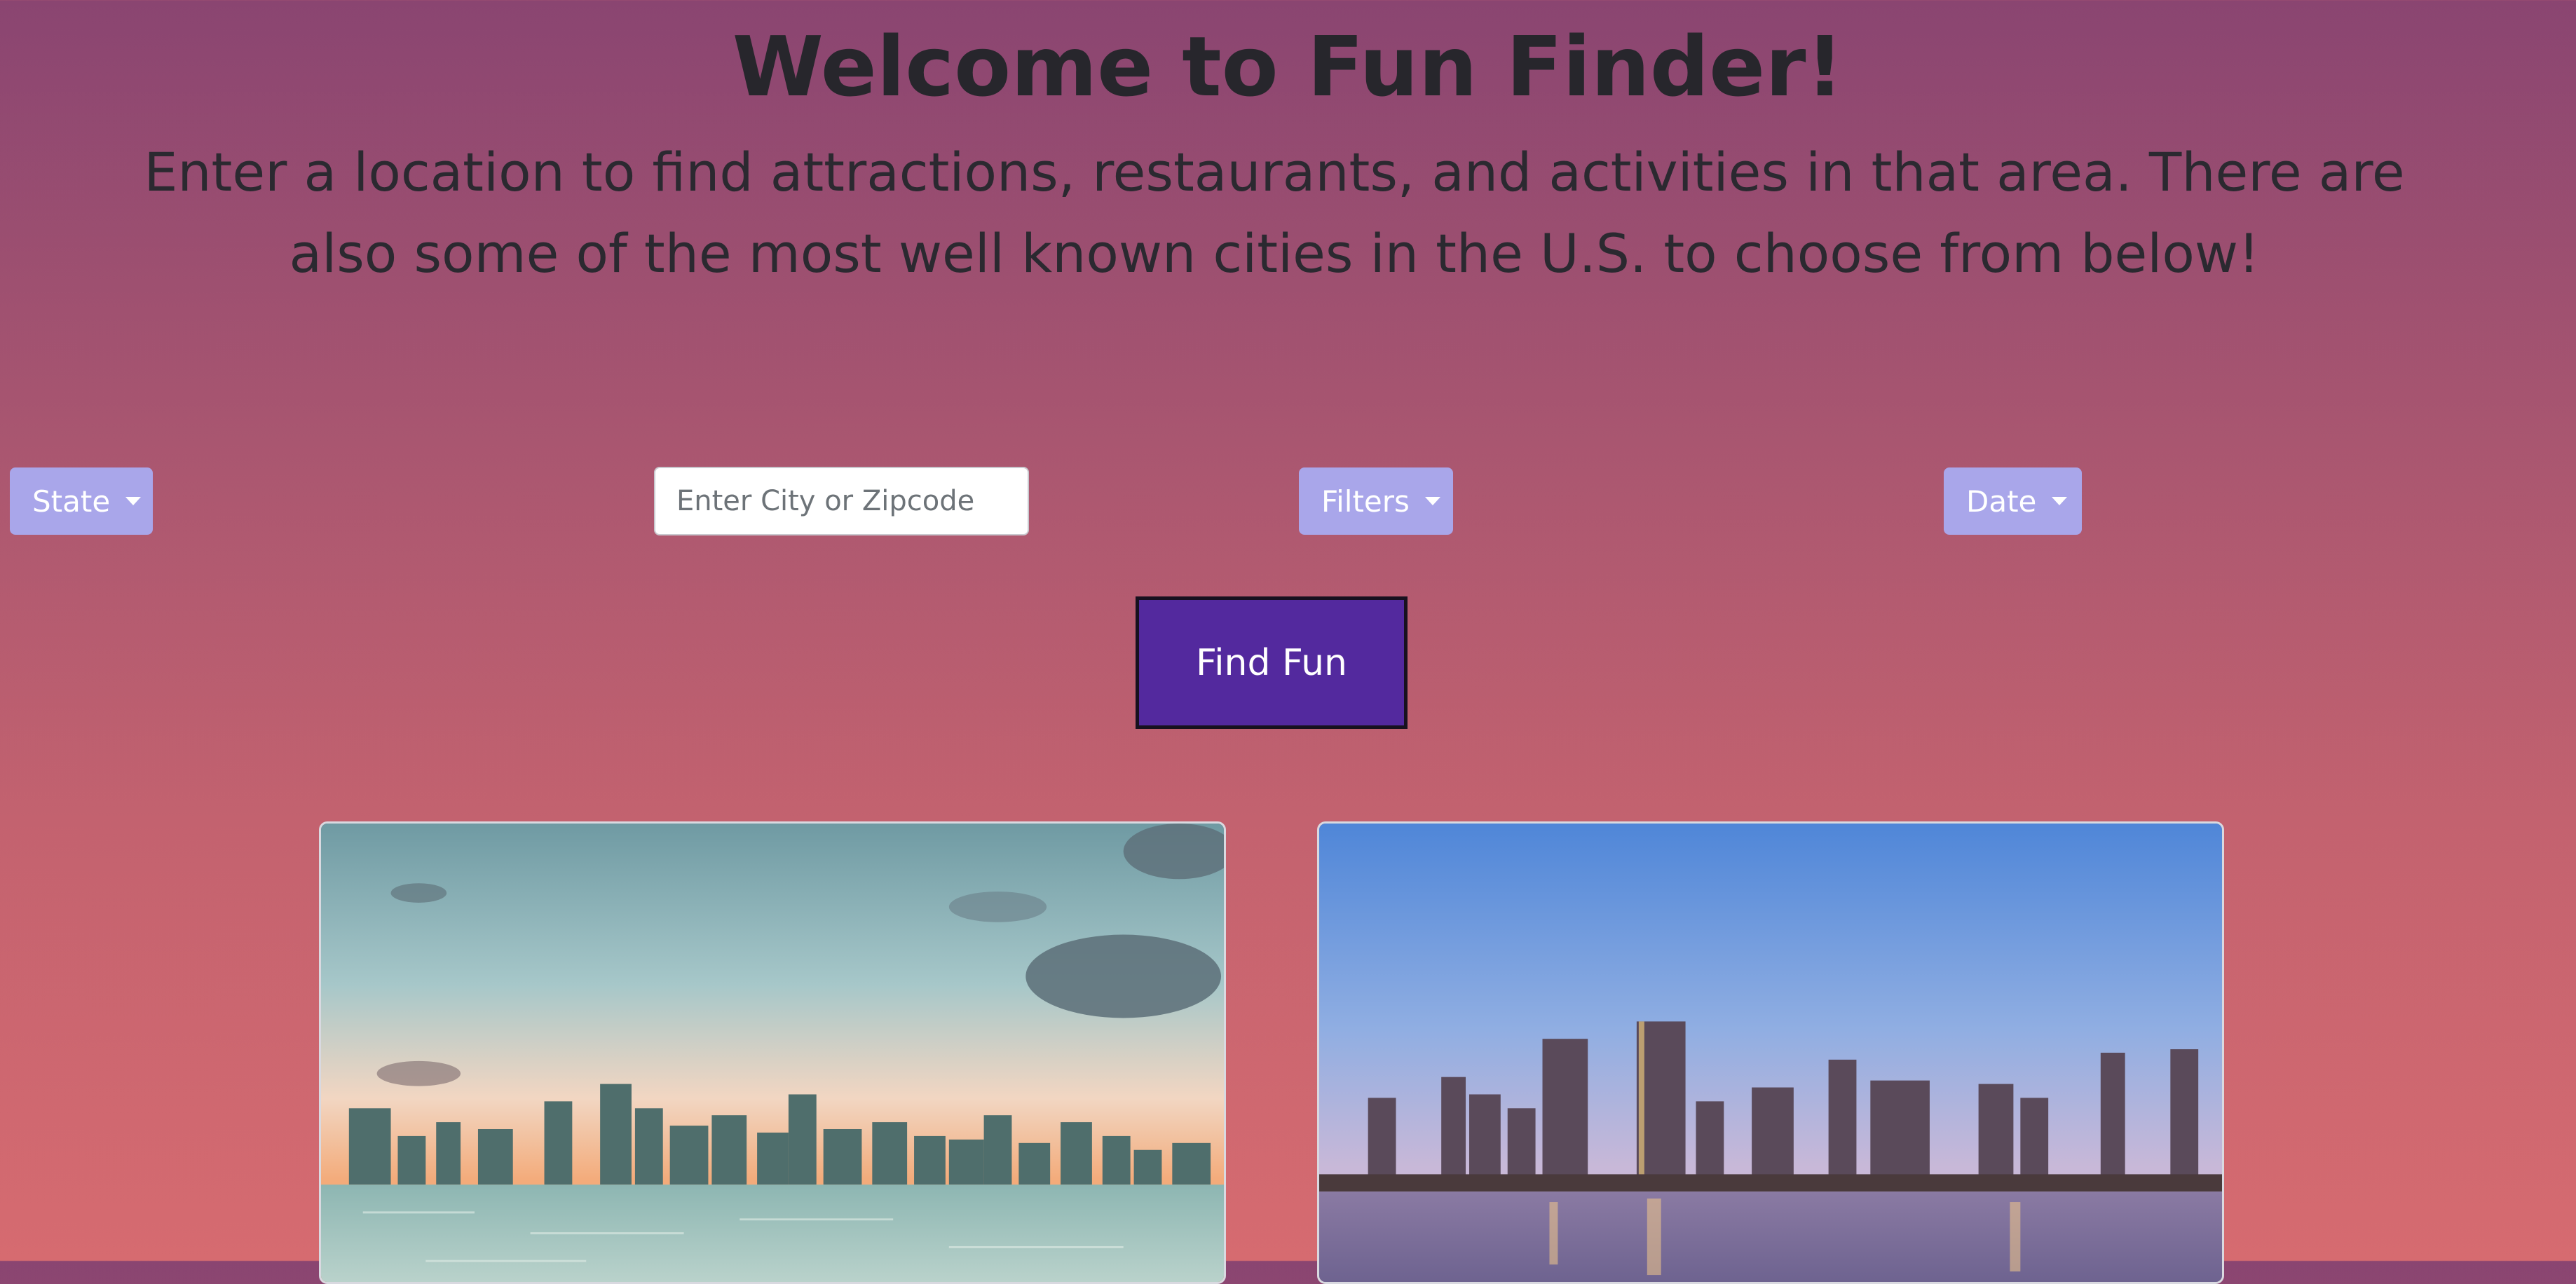  I want to click on date-dropdown-label: Date, so click(2001, 501).